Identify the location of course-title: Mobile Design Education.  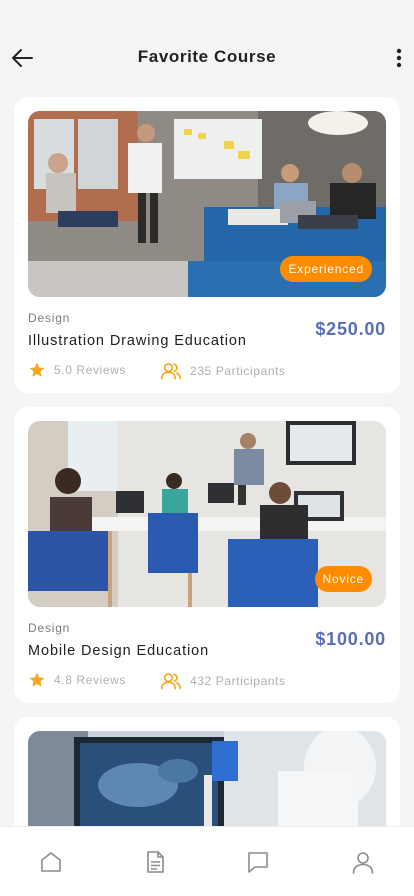
(119, 651).